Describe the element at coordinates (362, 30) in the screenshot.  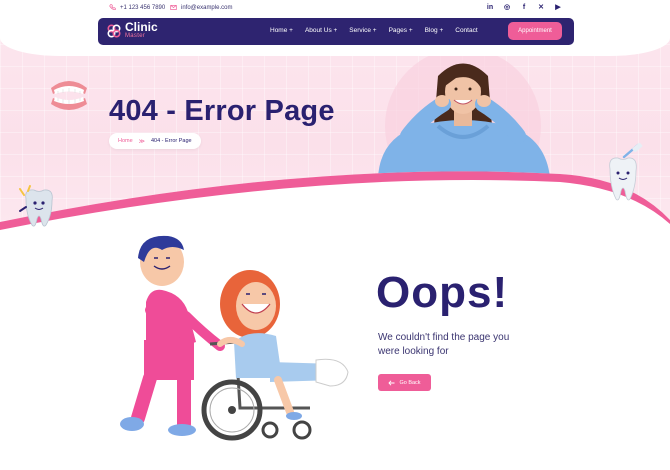
I see `nav-item-service: Service +` at that location.